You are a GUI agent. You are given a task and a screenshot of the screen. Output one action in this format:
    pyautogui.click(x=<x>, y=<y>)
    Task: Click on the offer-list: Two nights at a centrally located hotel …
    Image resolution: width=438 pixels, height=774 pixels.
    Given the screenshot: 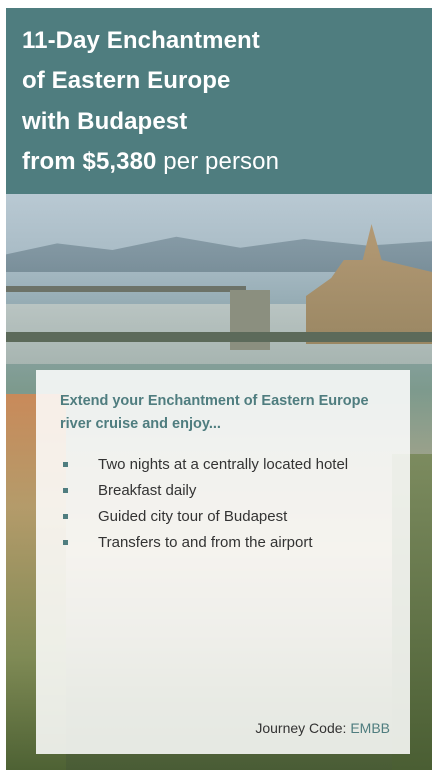 What is the action you would take?
    pyautogui.click(x=225, y=506)
    